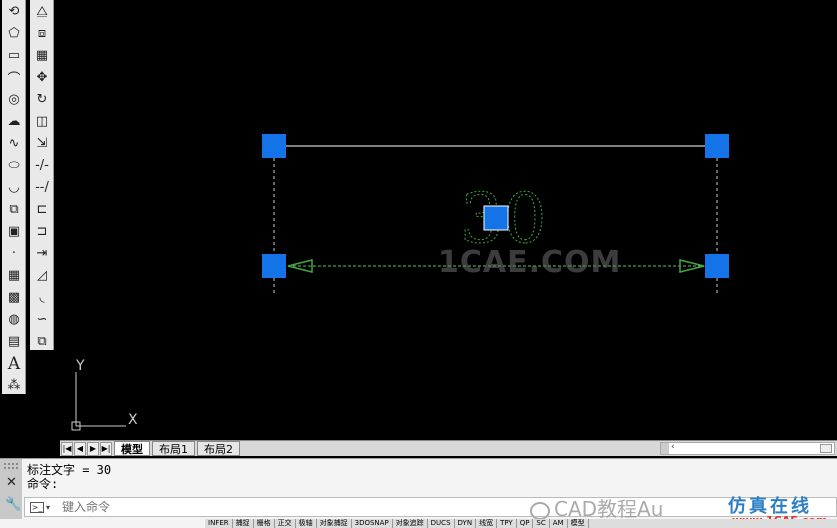 The width and height of the screenshot is (837, 528). I want to click on command-line: >_ ▾, so click(430, 507).